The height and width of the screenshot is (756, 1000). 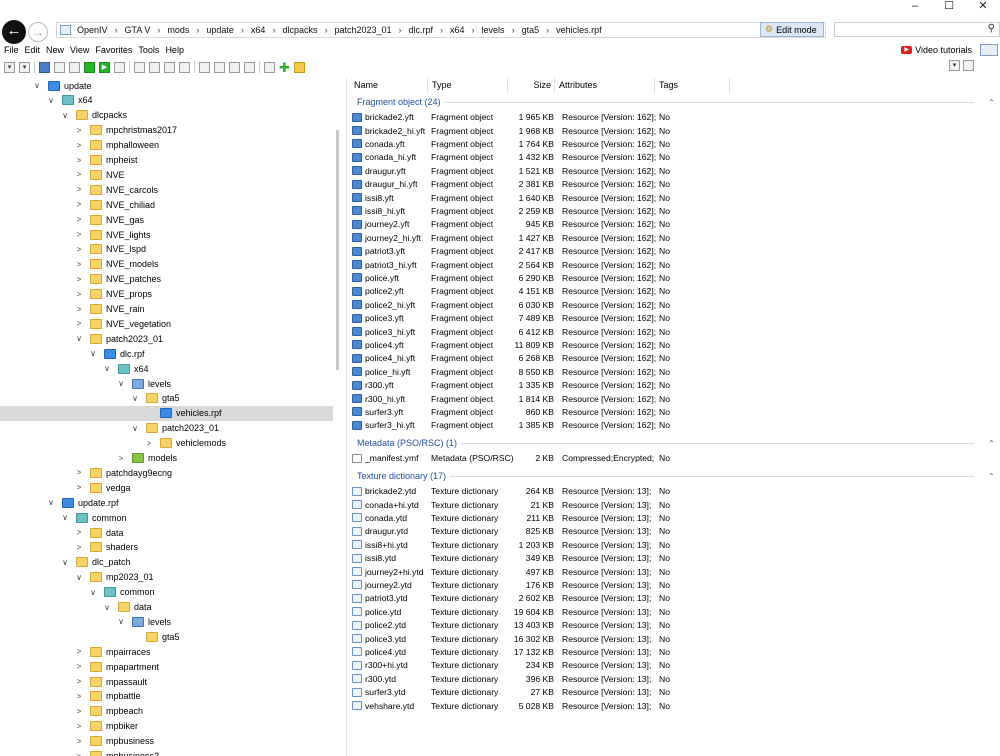 What do you see at coordinates (234, 67) in the screenshot?
I see `rename-icon` at bounding box center [234, 67].